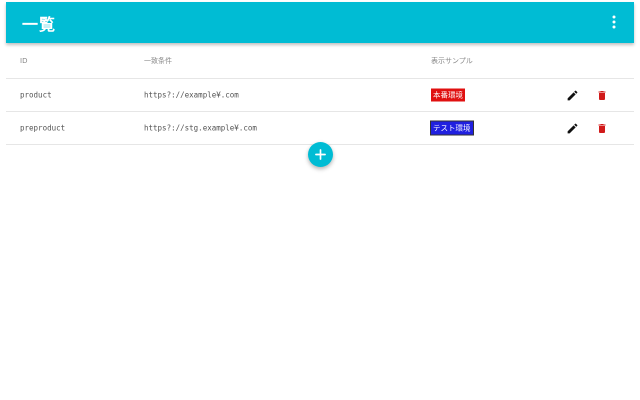 Image resolution: width=640 pixels, height=400 pixels. I want to click on more-vert-icon, so click(614, 22).